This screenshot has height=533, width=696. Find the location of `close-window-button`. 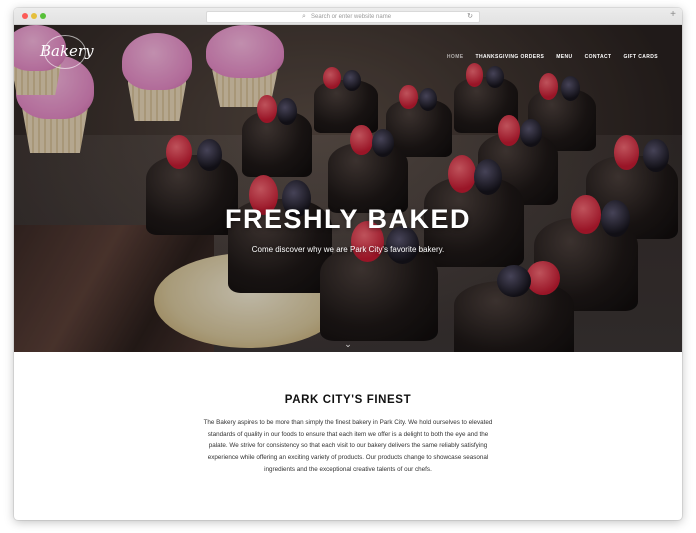

close-window-button is located at coordinates (25, 16).